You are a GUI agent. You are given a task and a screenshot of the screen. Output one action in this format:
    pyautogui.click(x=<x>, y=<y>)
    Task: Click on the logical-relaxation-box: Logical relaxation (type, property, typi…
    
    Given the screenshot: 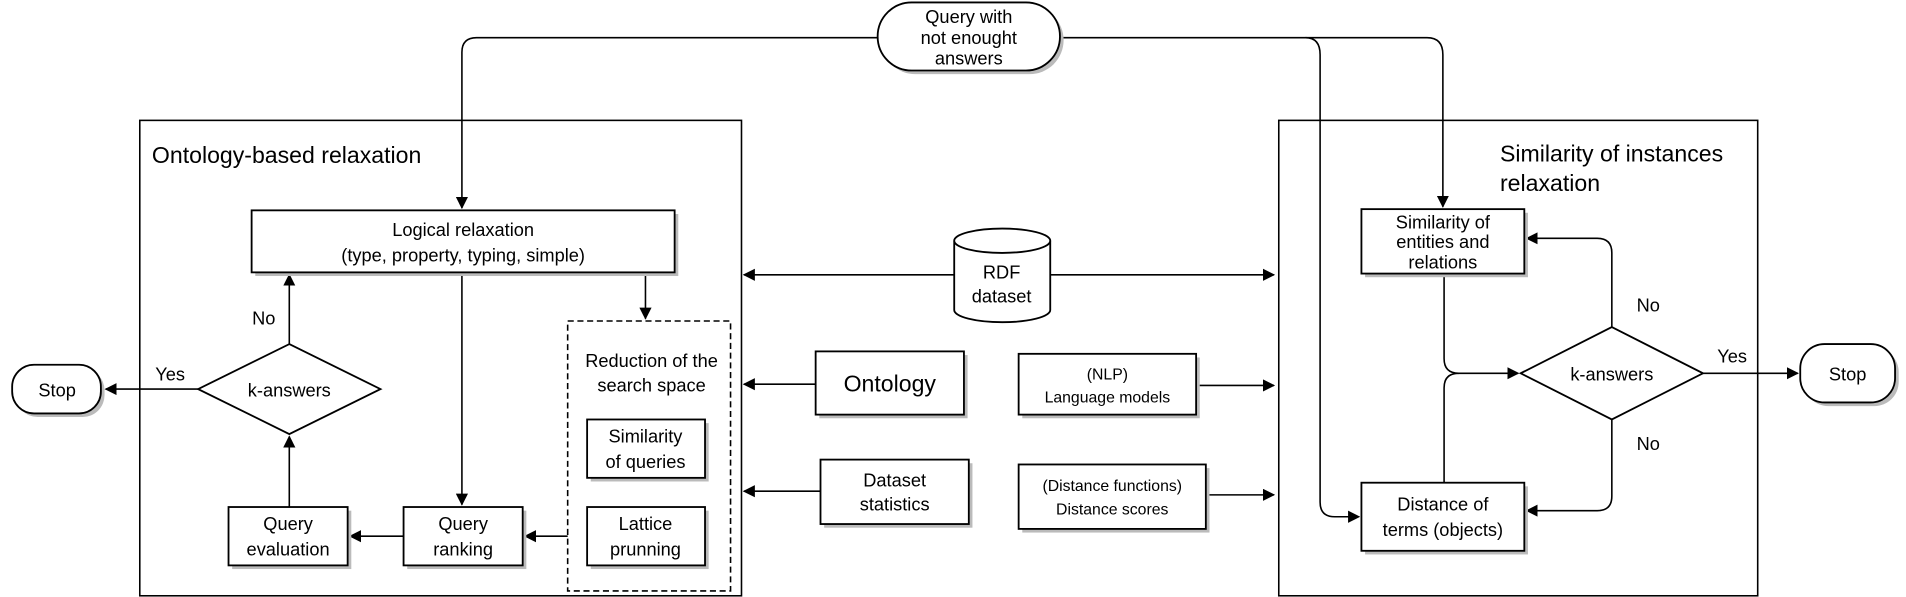 What is the action you would take?
    pyautogui.click(x=464, y=243)
    